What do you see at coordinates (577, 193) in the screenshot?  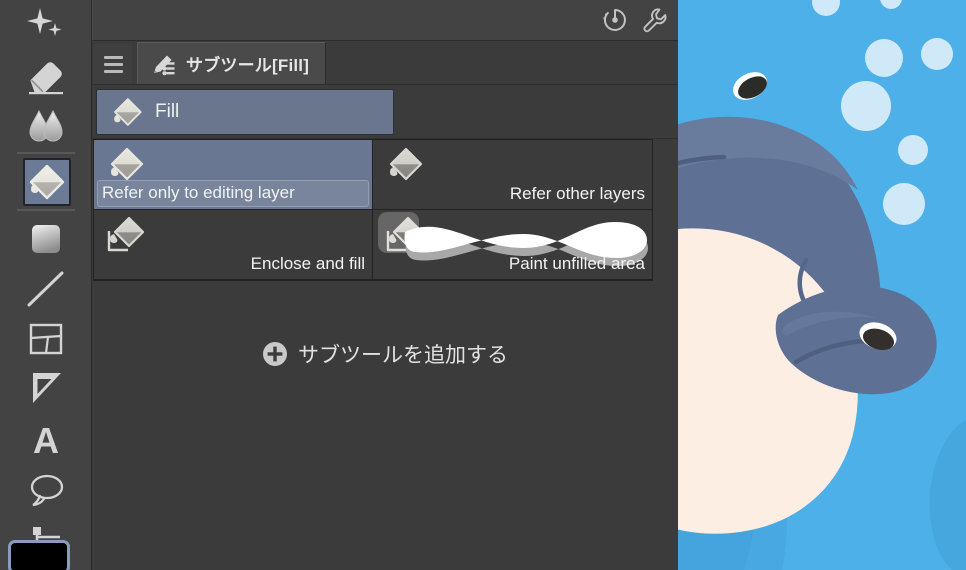 I see `subtool-cell-label: Refer other layers` at bounding box center [577, 193].